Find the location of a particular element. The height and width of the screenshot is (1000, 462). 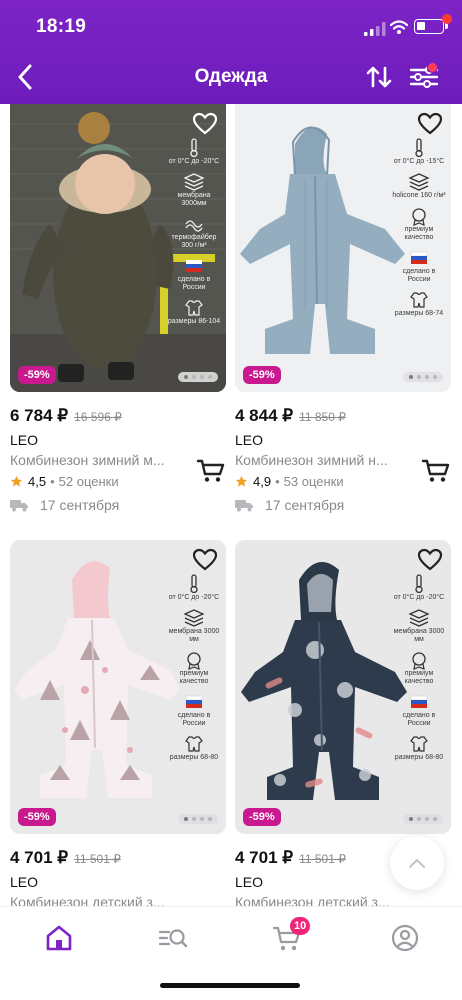

price-row: 4 701 ₽ 11 501 ₽ is located at coordinates (120, 858).